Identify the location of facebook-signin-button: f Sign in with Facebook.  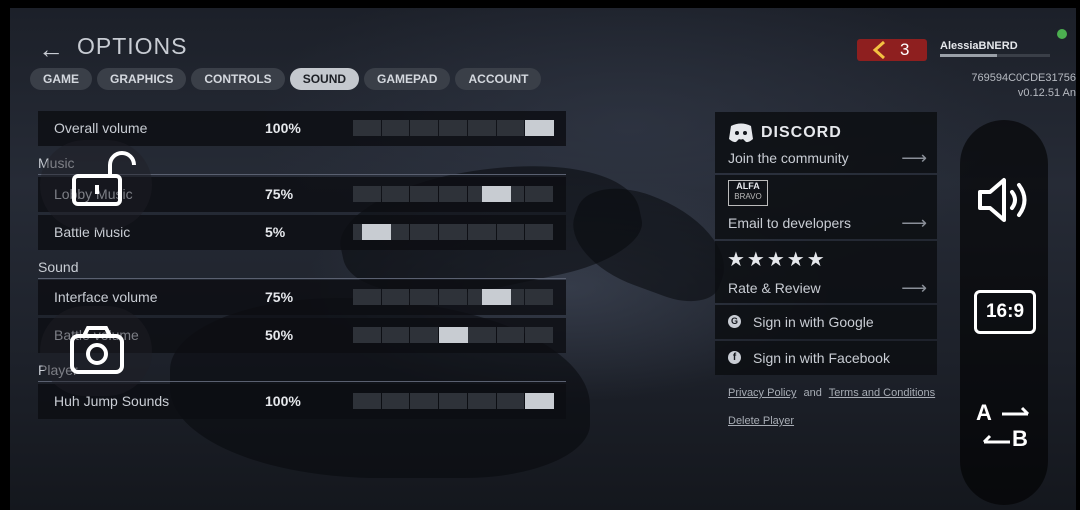
(826, 358).